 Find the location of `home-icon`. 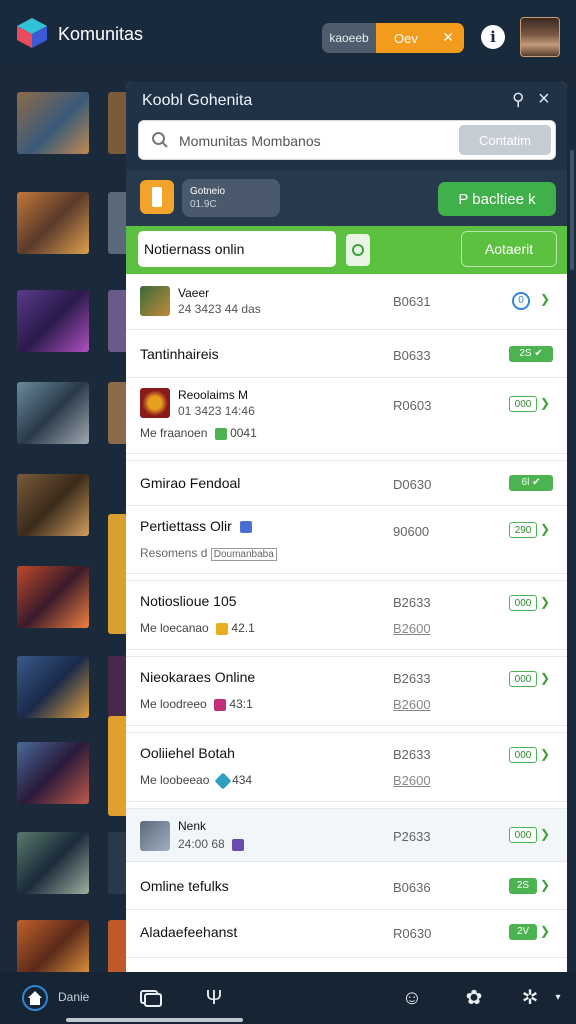

home-icon is located at coordinates (35, 998).